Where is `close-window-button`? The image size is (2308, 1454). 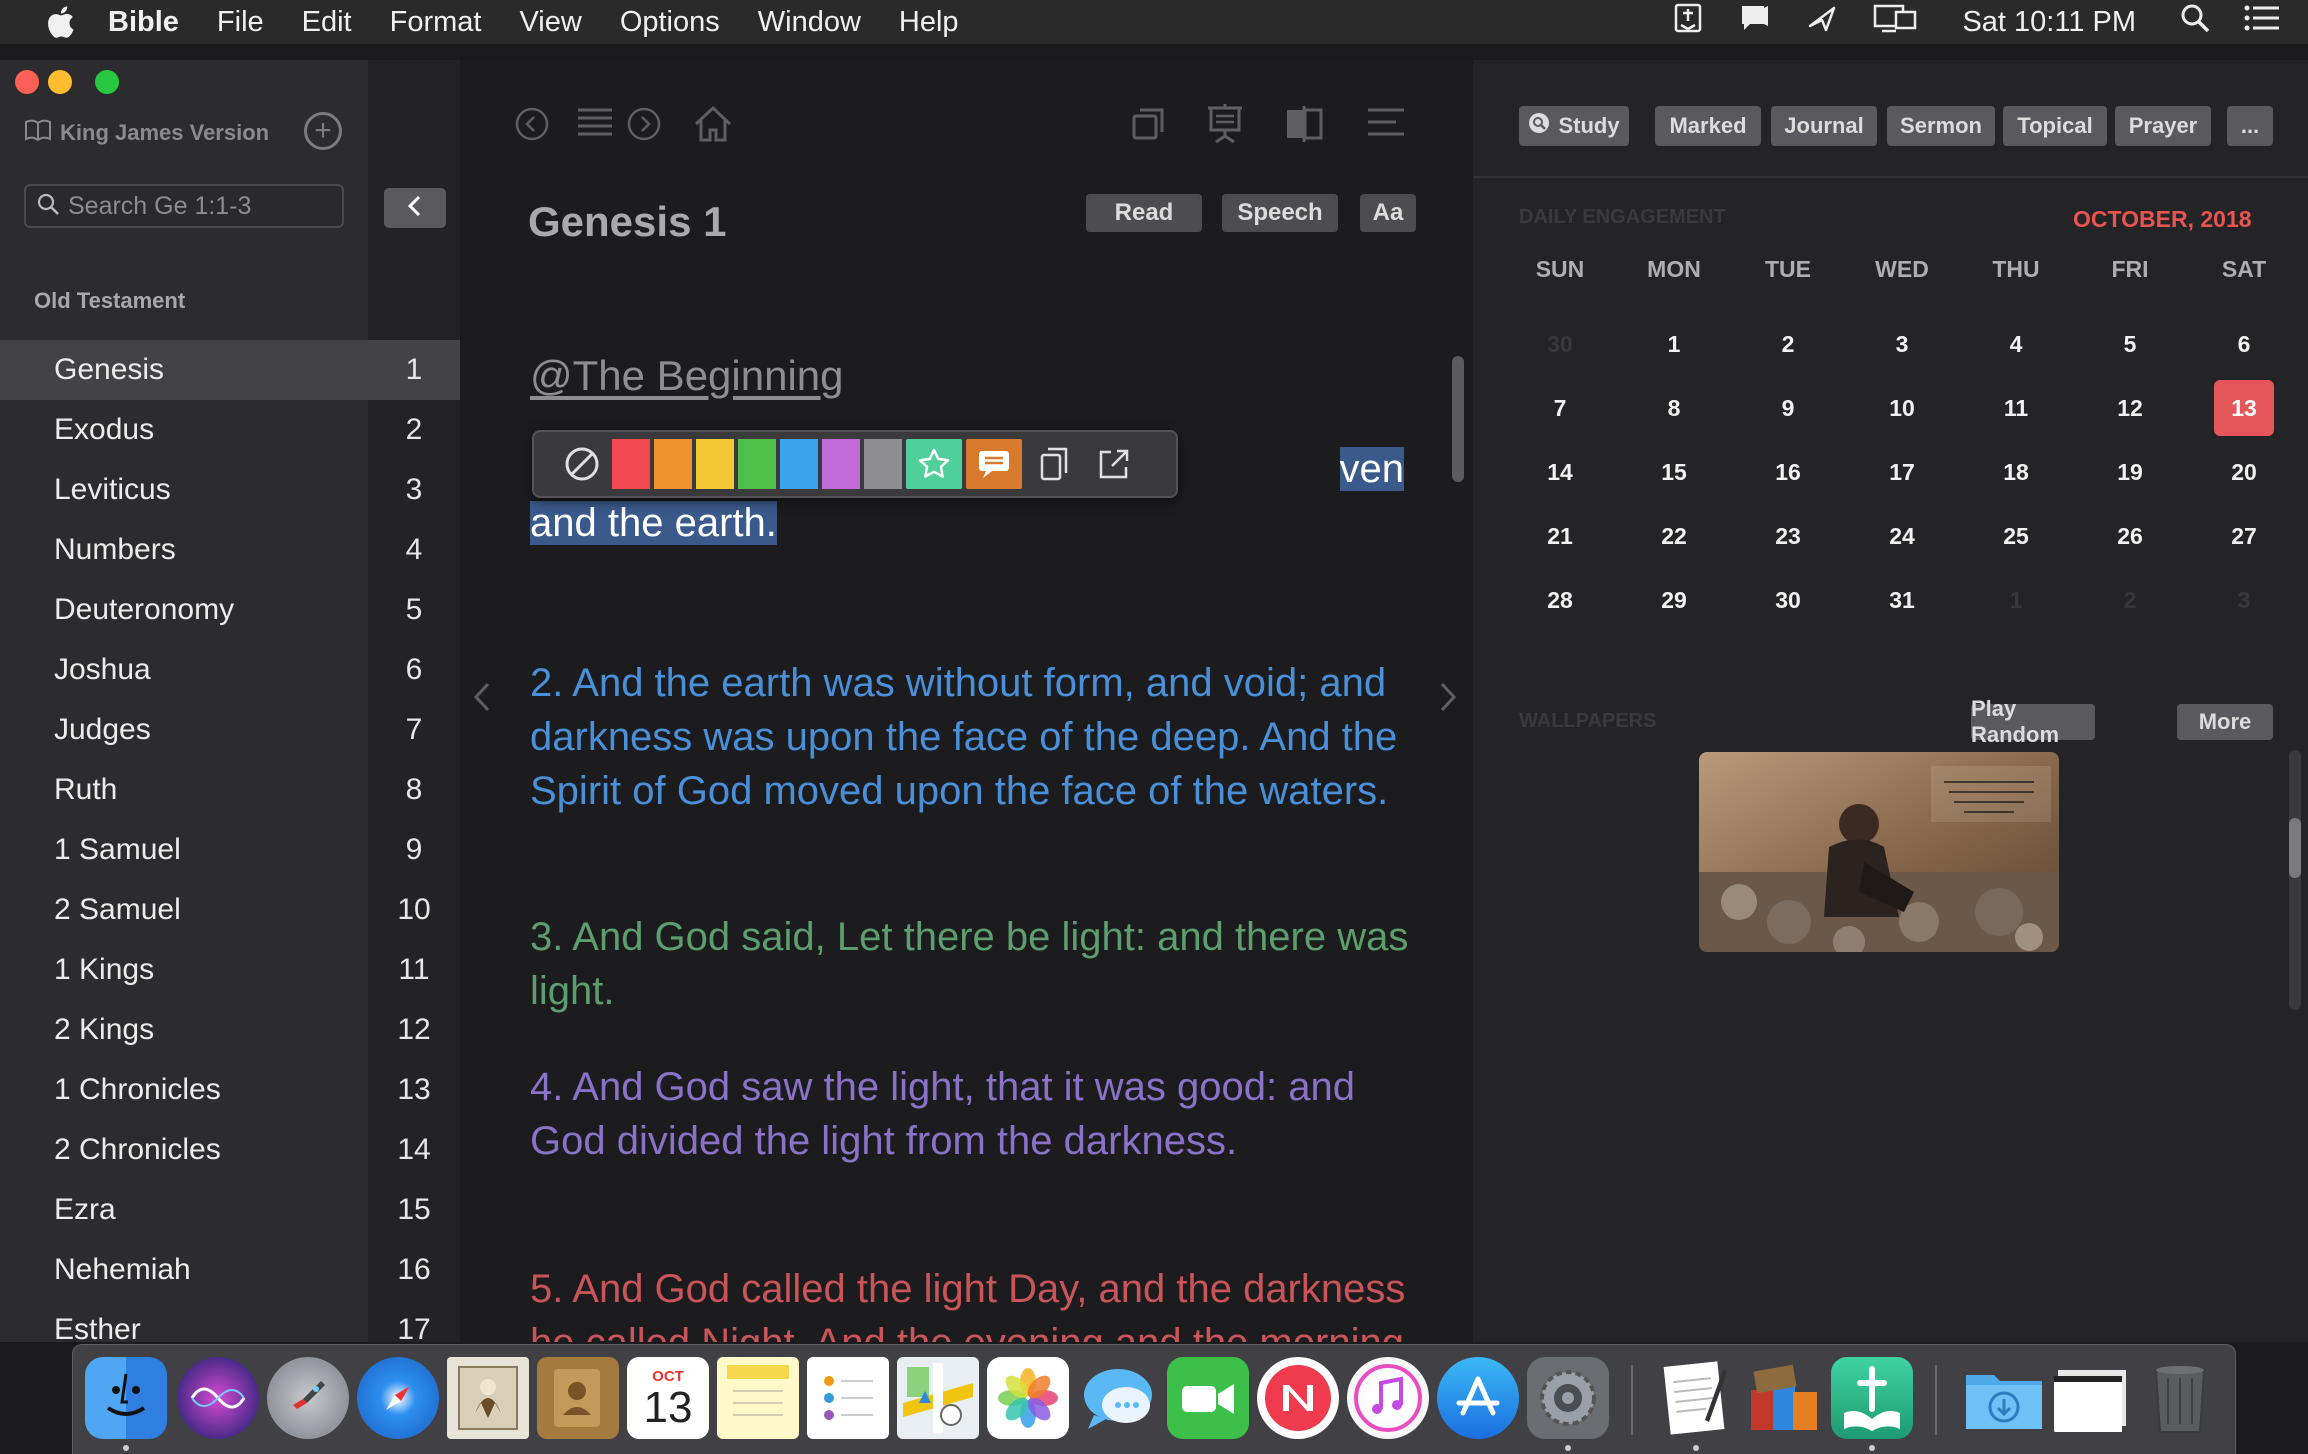
close-window-button is located at coordinates (27, 82).